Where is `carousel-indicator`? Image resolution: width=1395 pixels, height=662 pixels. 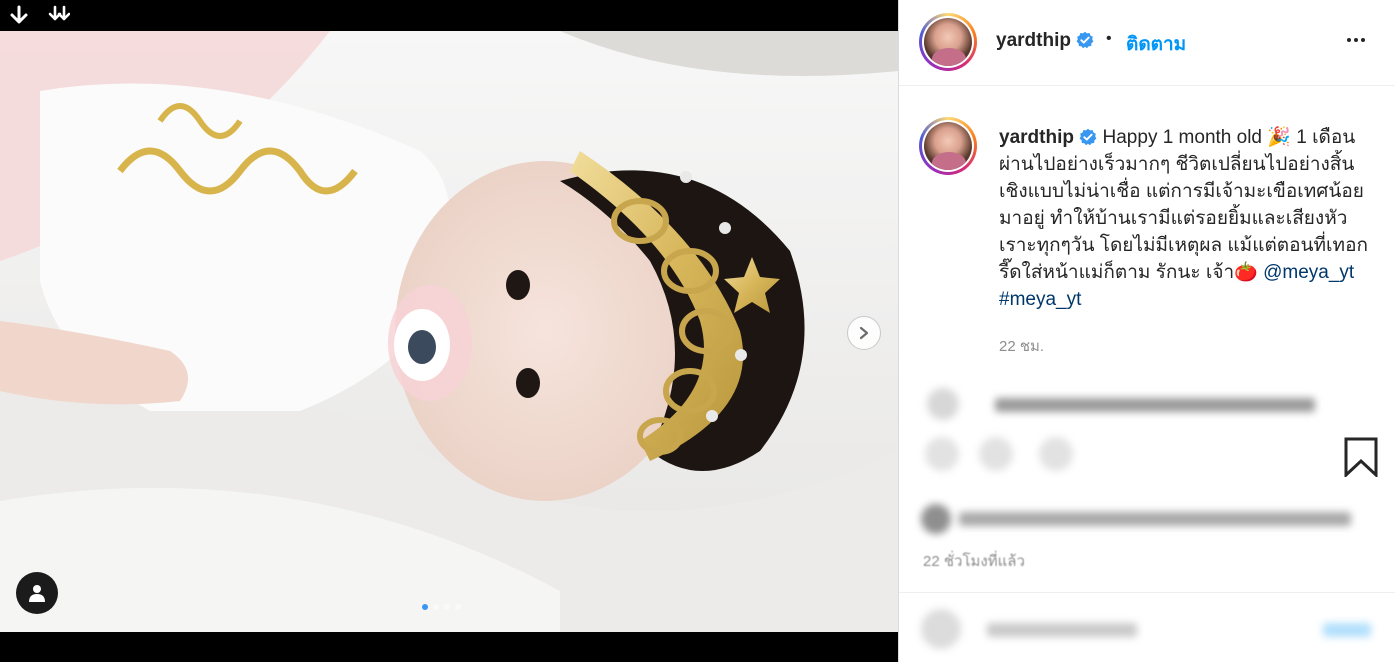
carousel-indicator is located at coordinates (441, 607).